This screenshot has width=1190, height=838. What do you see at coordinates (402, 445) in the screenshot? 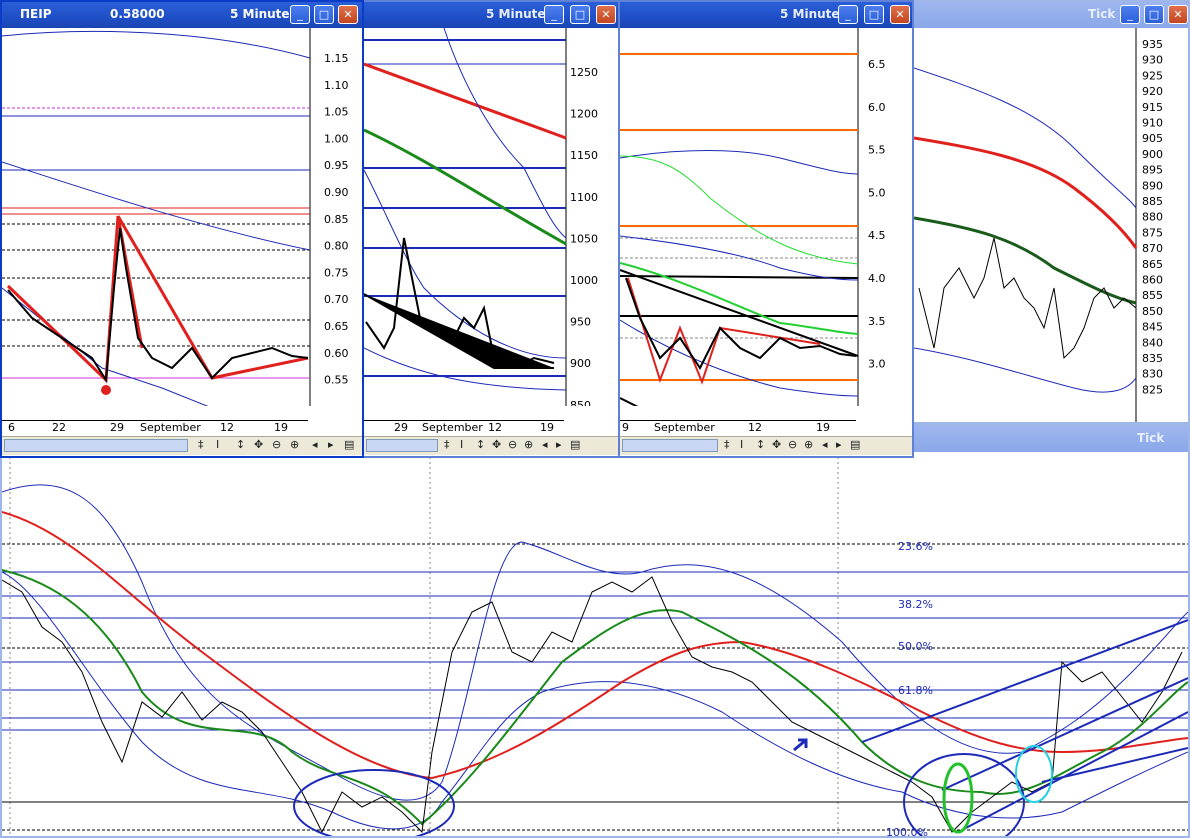
I see `w2-scrollbar` at bounding box center [402, 445].